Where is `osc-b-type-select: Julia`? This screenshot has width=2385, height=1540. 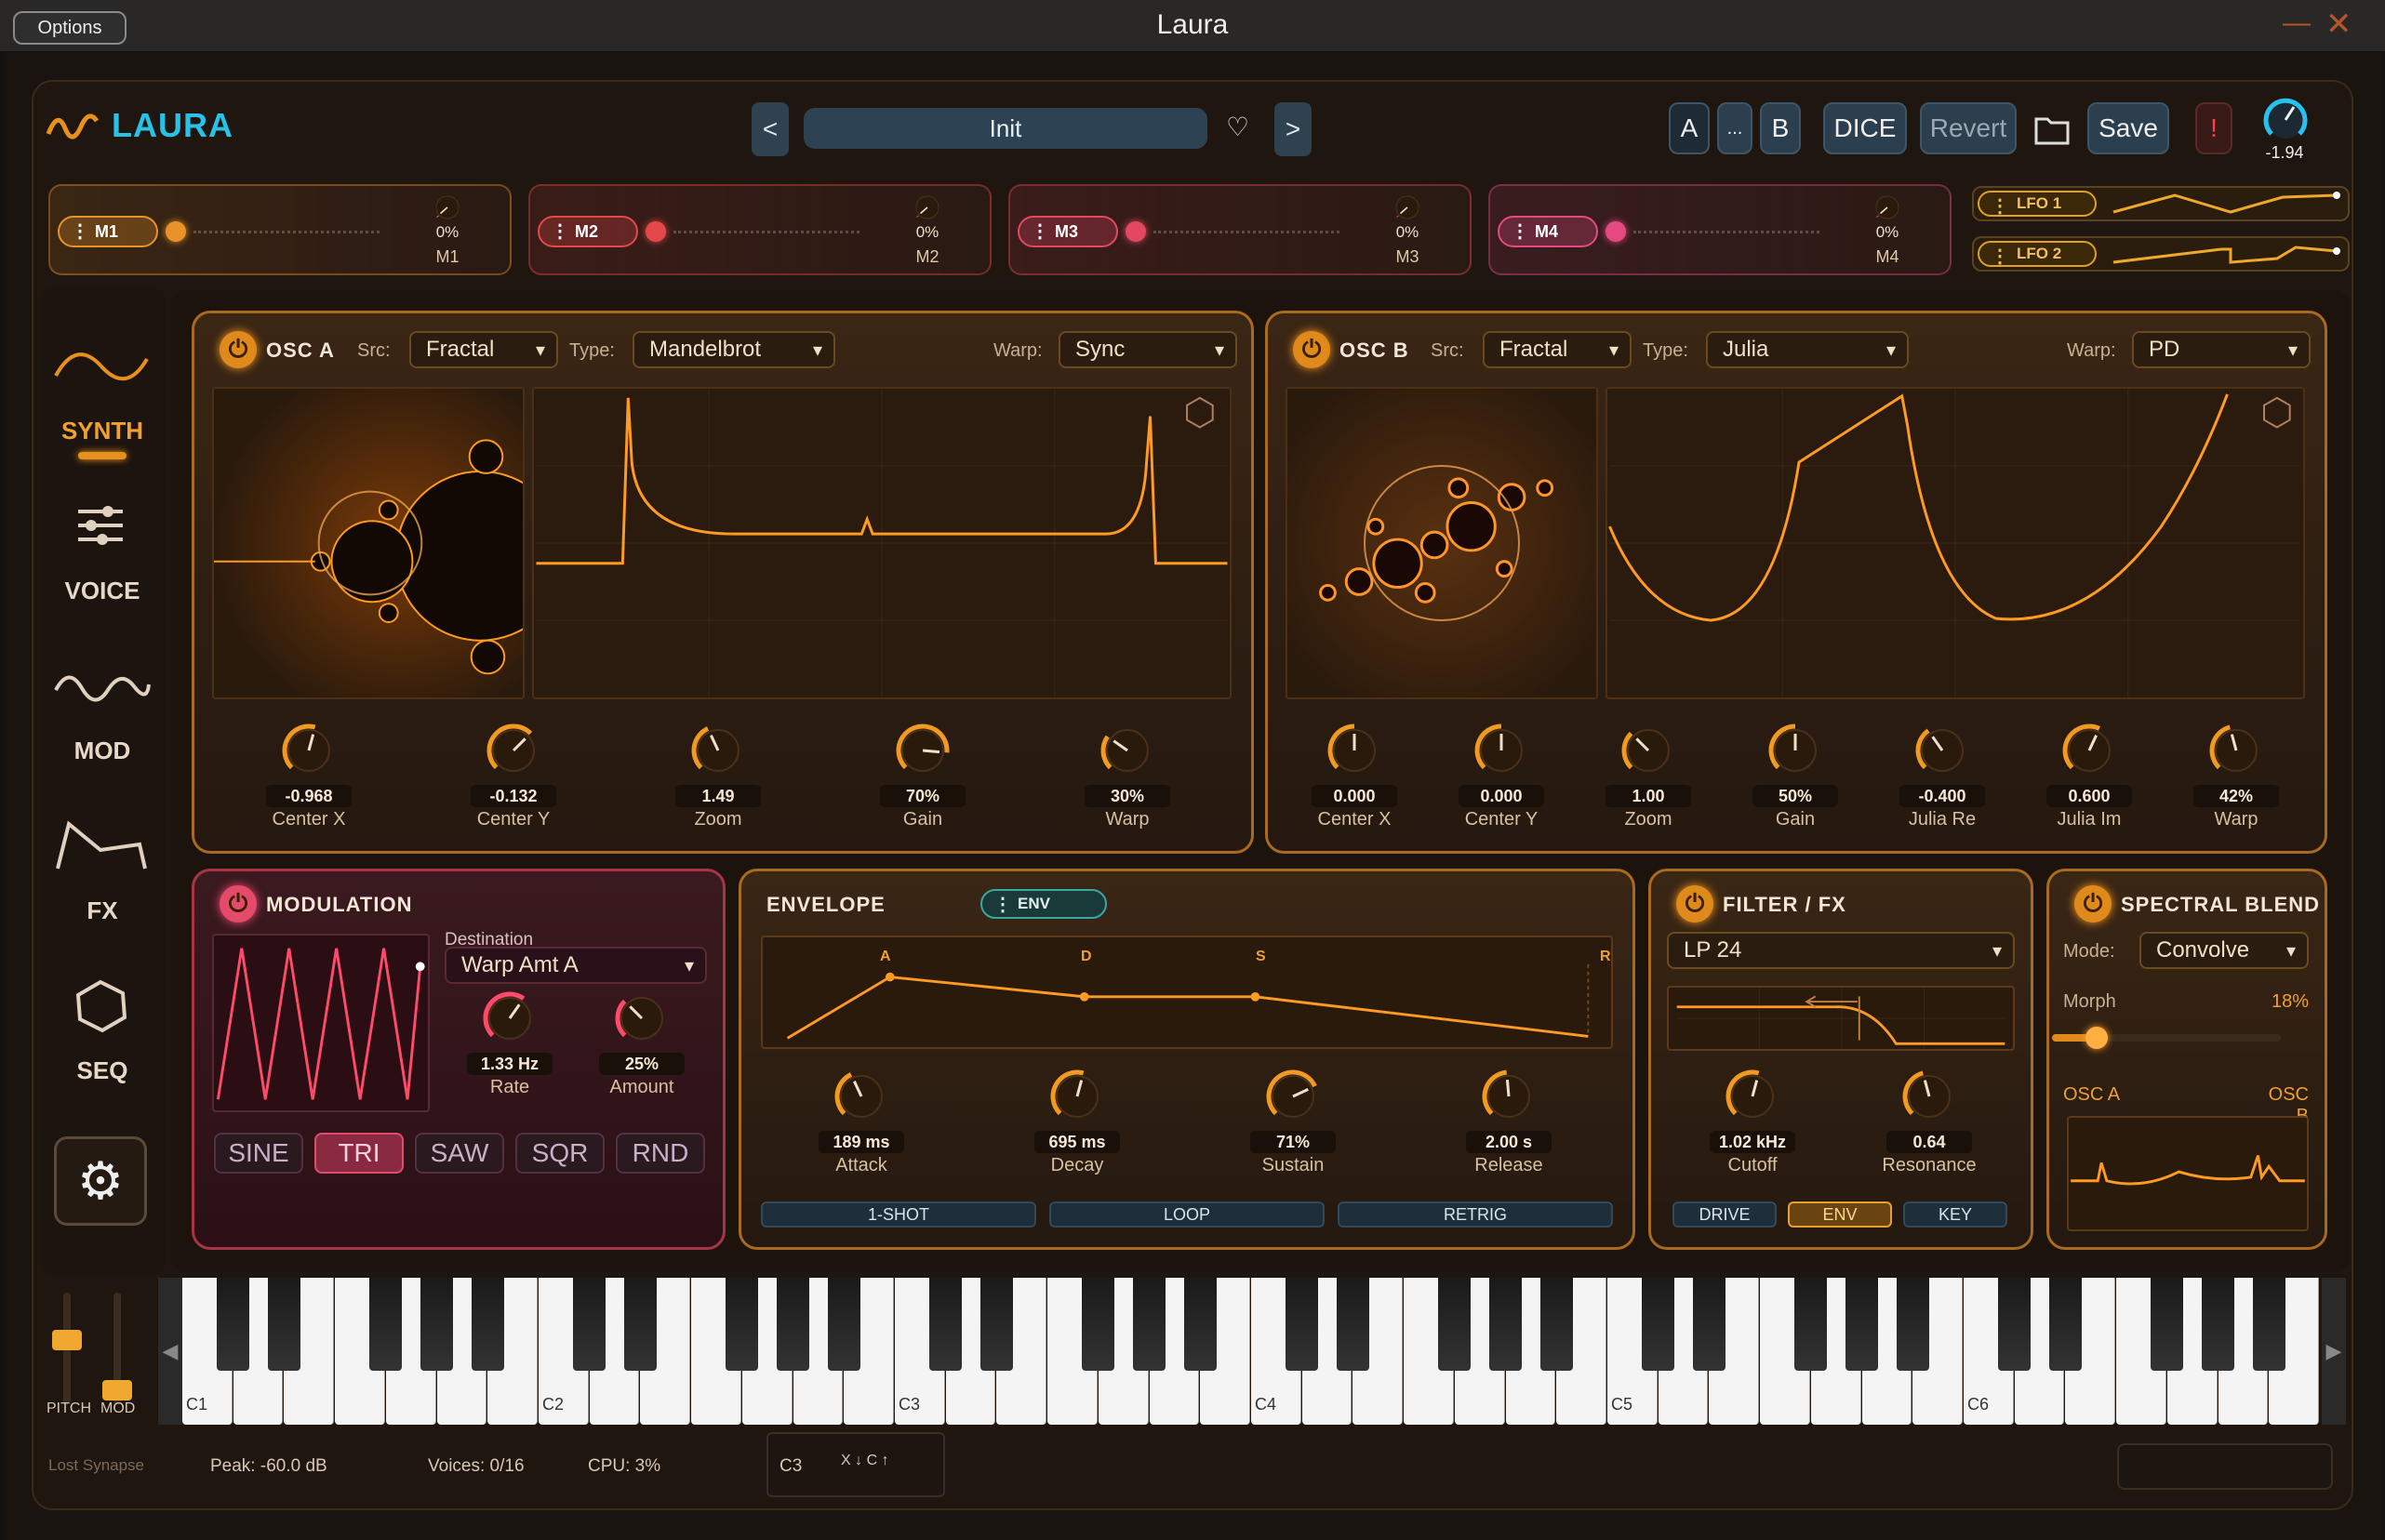 osc-b-type-select: Julia is located at coordinates (1807, 349).